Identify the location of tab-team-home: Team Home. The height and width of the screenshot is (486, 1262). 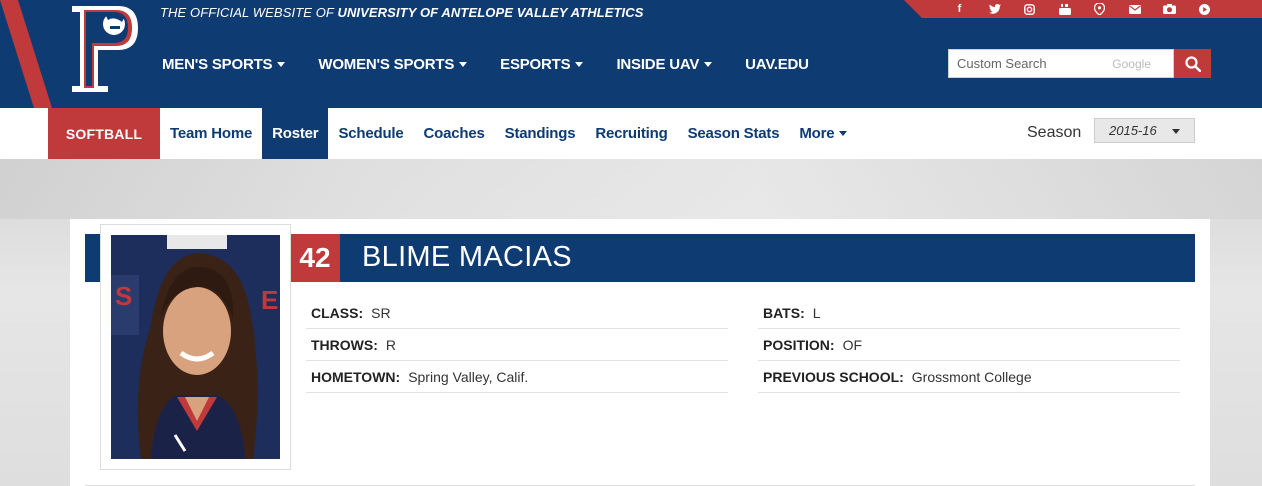
(211, 133).